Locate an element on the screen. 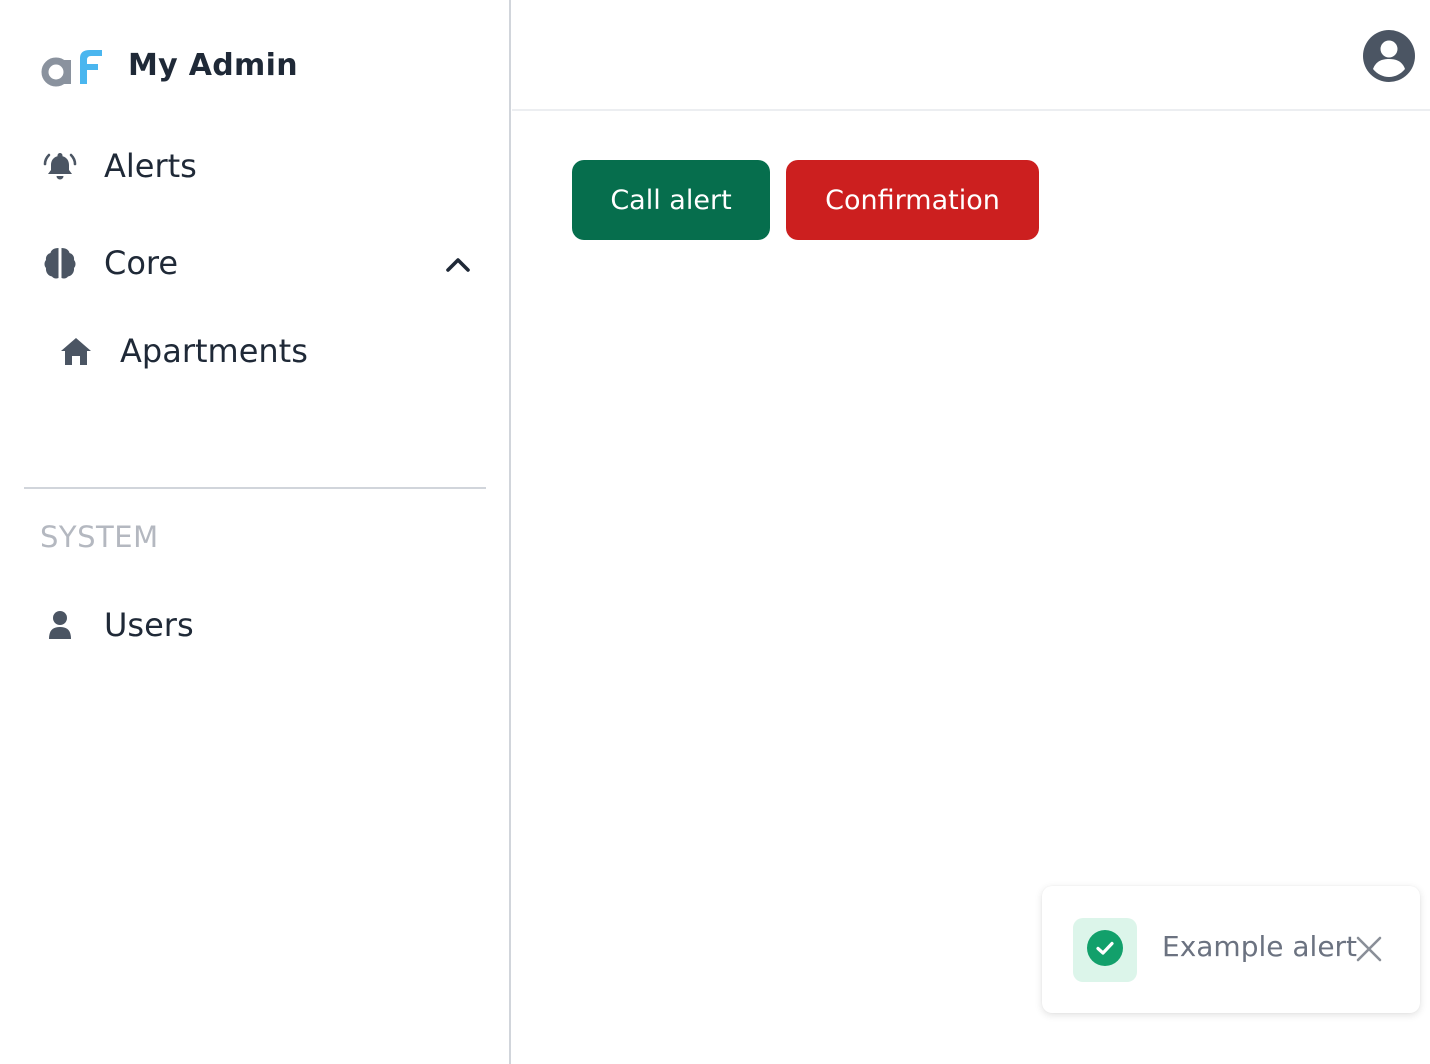 The height and width of the screenshot is (1064, 1430). sidebar-item-apartments: Apartments is located at coordinates (182, 351).